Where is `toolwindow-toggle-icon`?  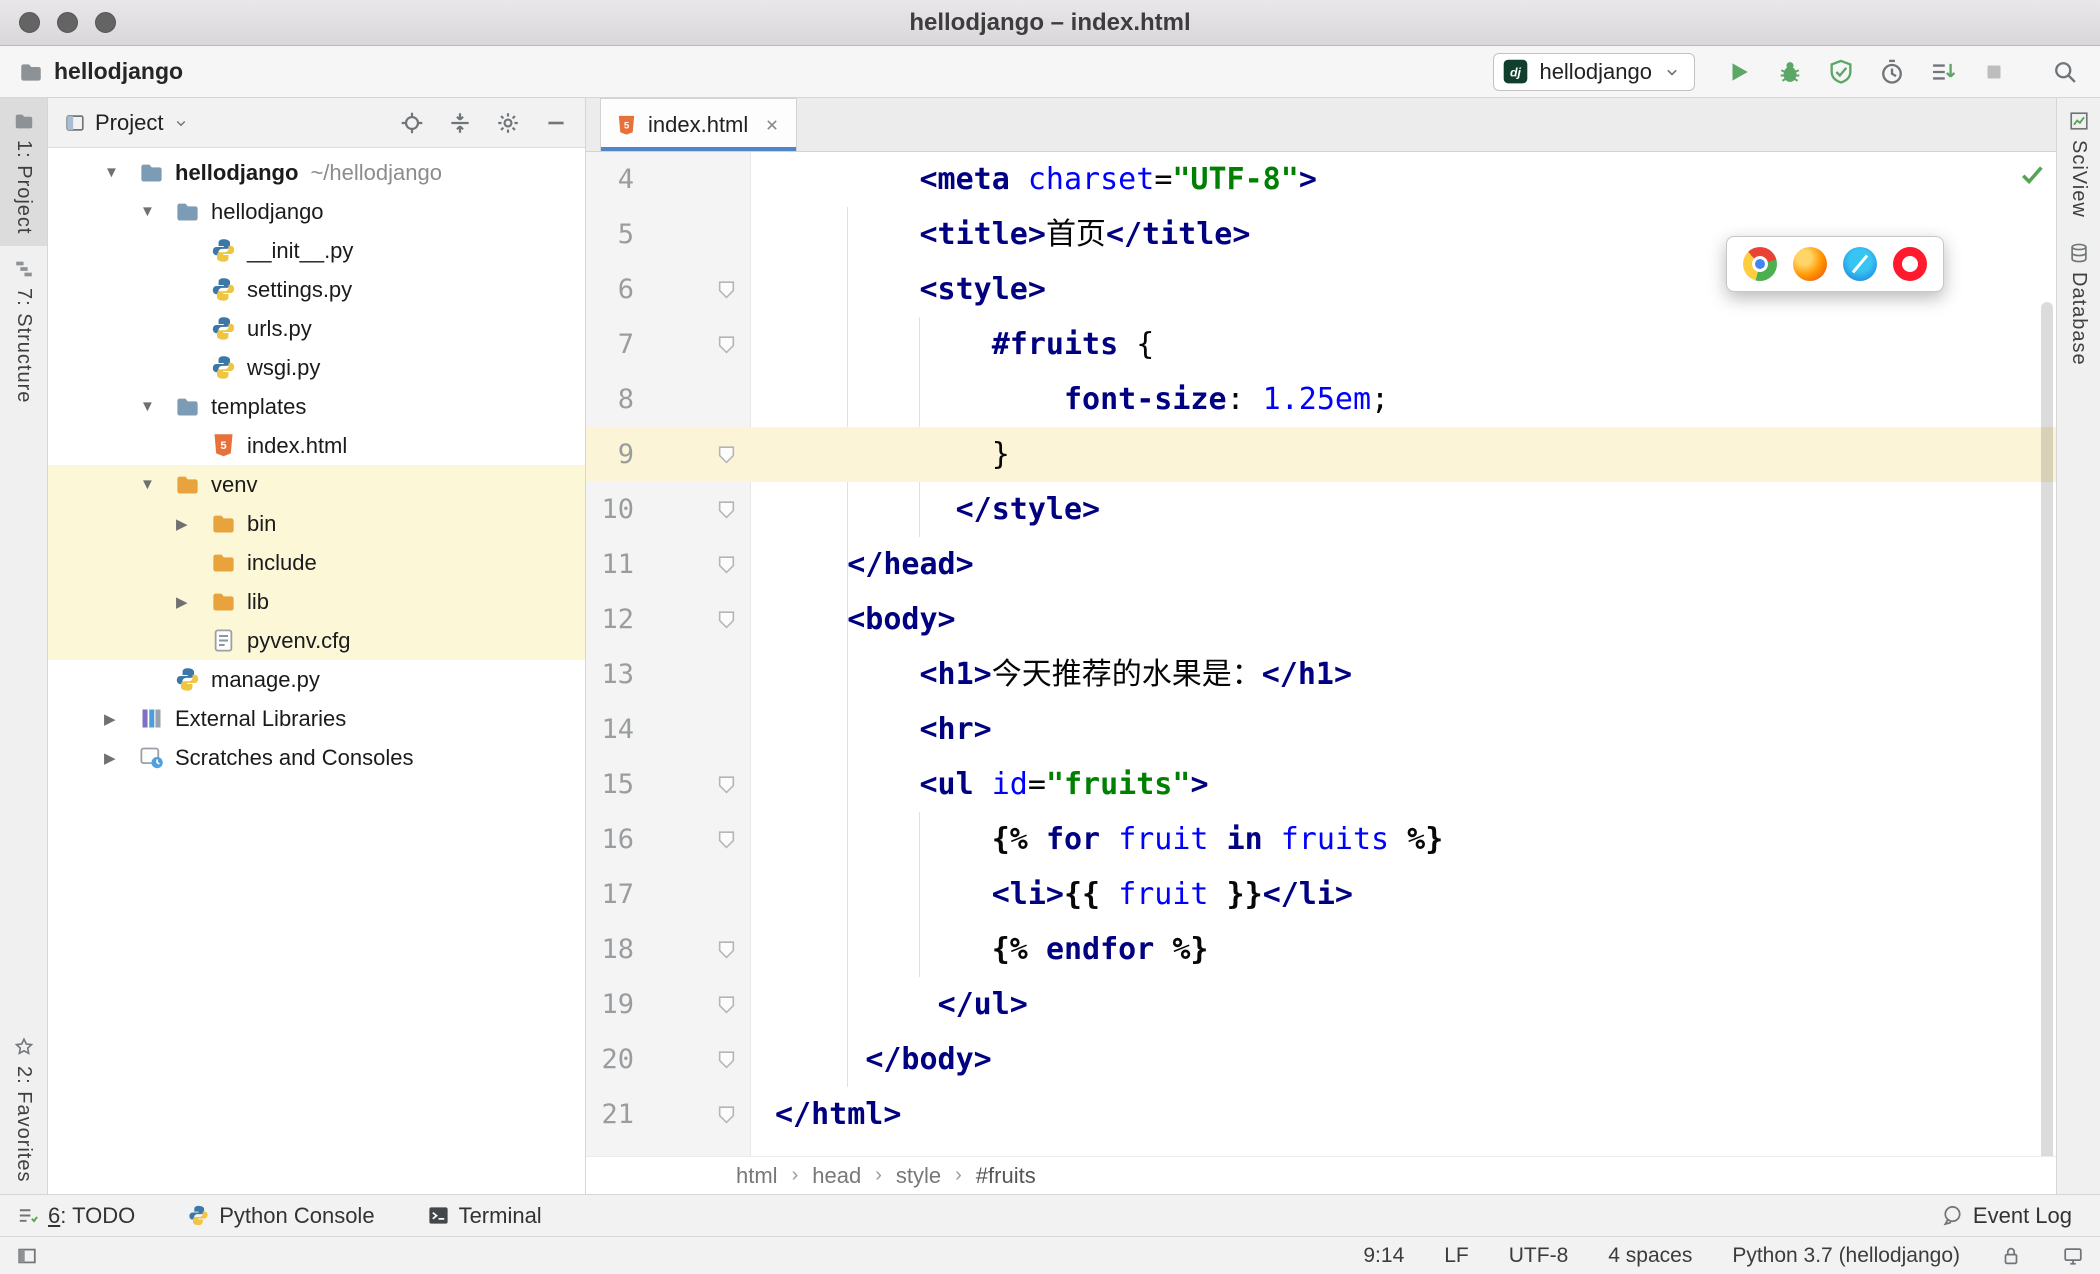 toolwindow-toggle-icon is located at coordinates (27, 1256).